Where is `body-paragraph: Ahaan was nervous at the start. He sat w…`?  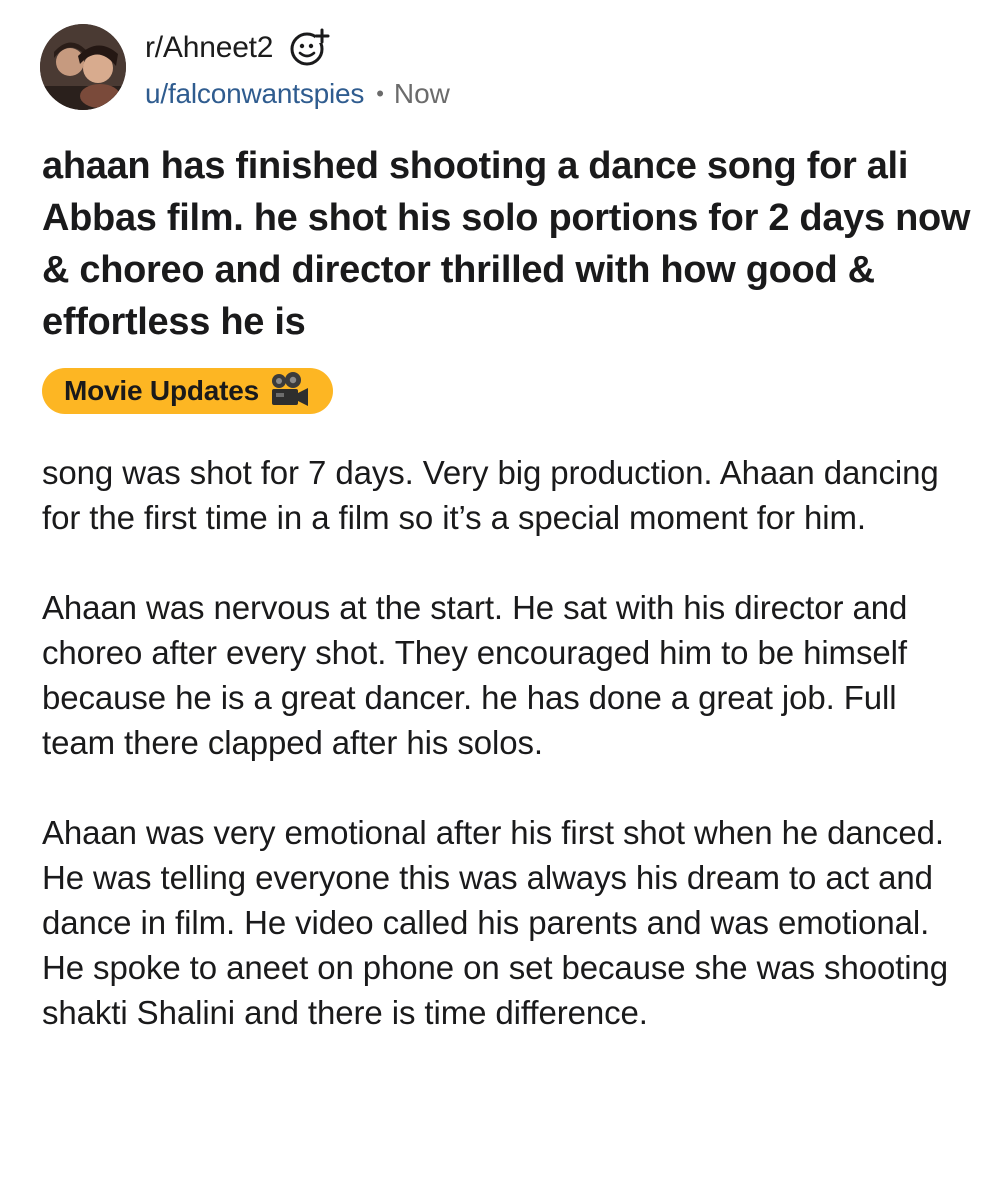
body-paragraph: Ahaan was nervous at the start. He sat w… is located at coordinates (475, 675).